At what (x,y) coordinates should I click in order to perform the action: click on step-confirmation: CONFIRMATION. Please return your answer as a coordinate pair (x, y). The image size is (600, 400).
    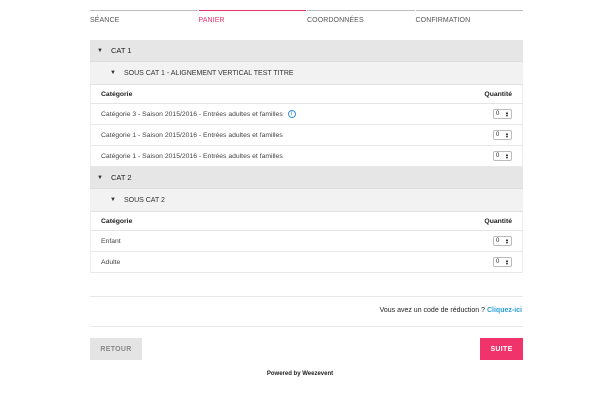
    Looking at the image, I should click on (469, 17).